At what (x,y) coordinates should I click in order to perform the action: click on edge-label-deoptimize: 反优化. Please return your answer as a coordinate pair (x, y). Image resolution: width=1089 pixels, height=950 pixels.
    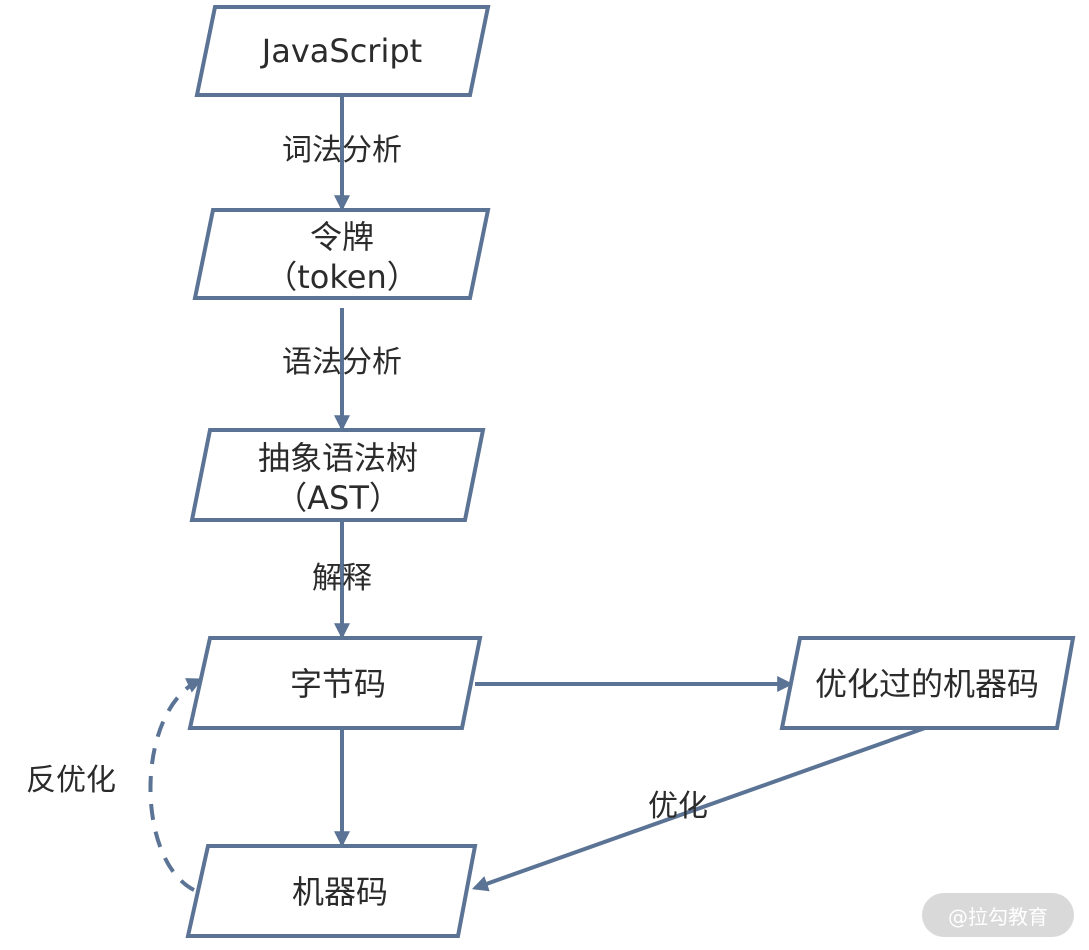
    Looking at the image, I should click on (71, 780).